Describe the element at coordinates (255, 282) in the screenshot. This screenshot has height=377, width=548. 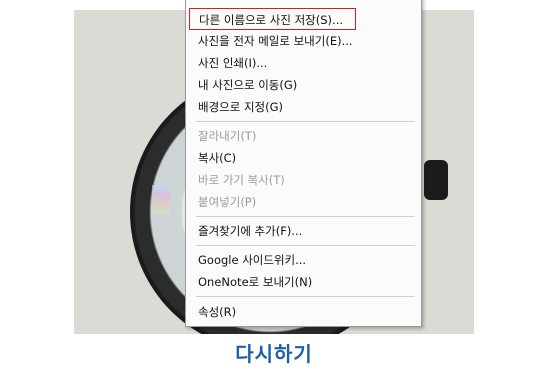
I see `menu-item-send-to-onenote: OneNote로 보내기(N)` at that location.